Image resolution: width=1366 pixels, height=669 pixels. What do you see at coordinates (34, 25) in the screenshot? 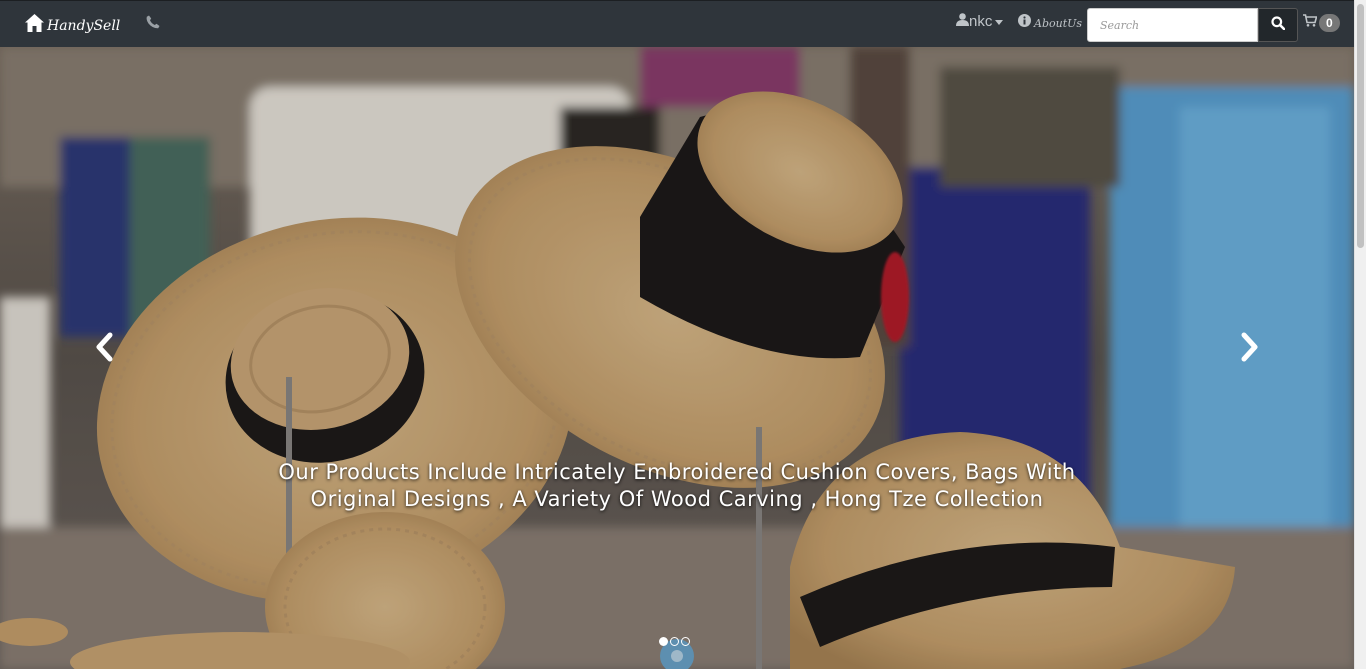
I see `home-icon` at bounding box center [34, 25].